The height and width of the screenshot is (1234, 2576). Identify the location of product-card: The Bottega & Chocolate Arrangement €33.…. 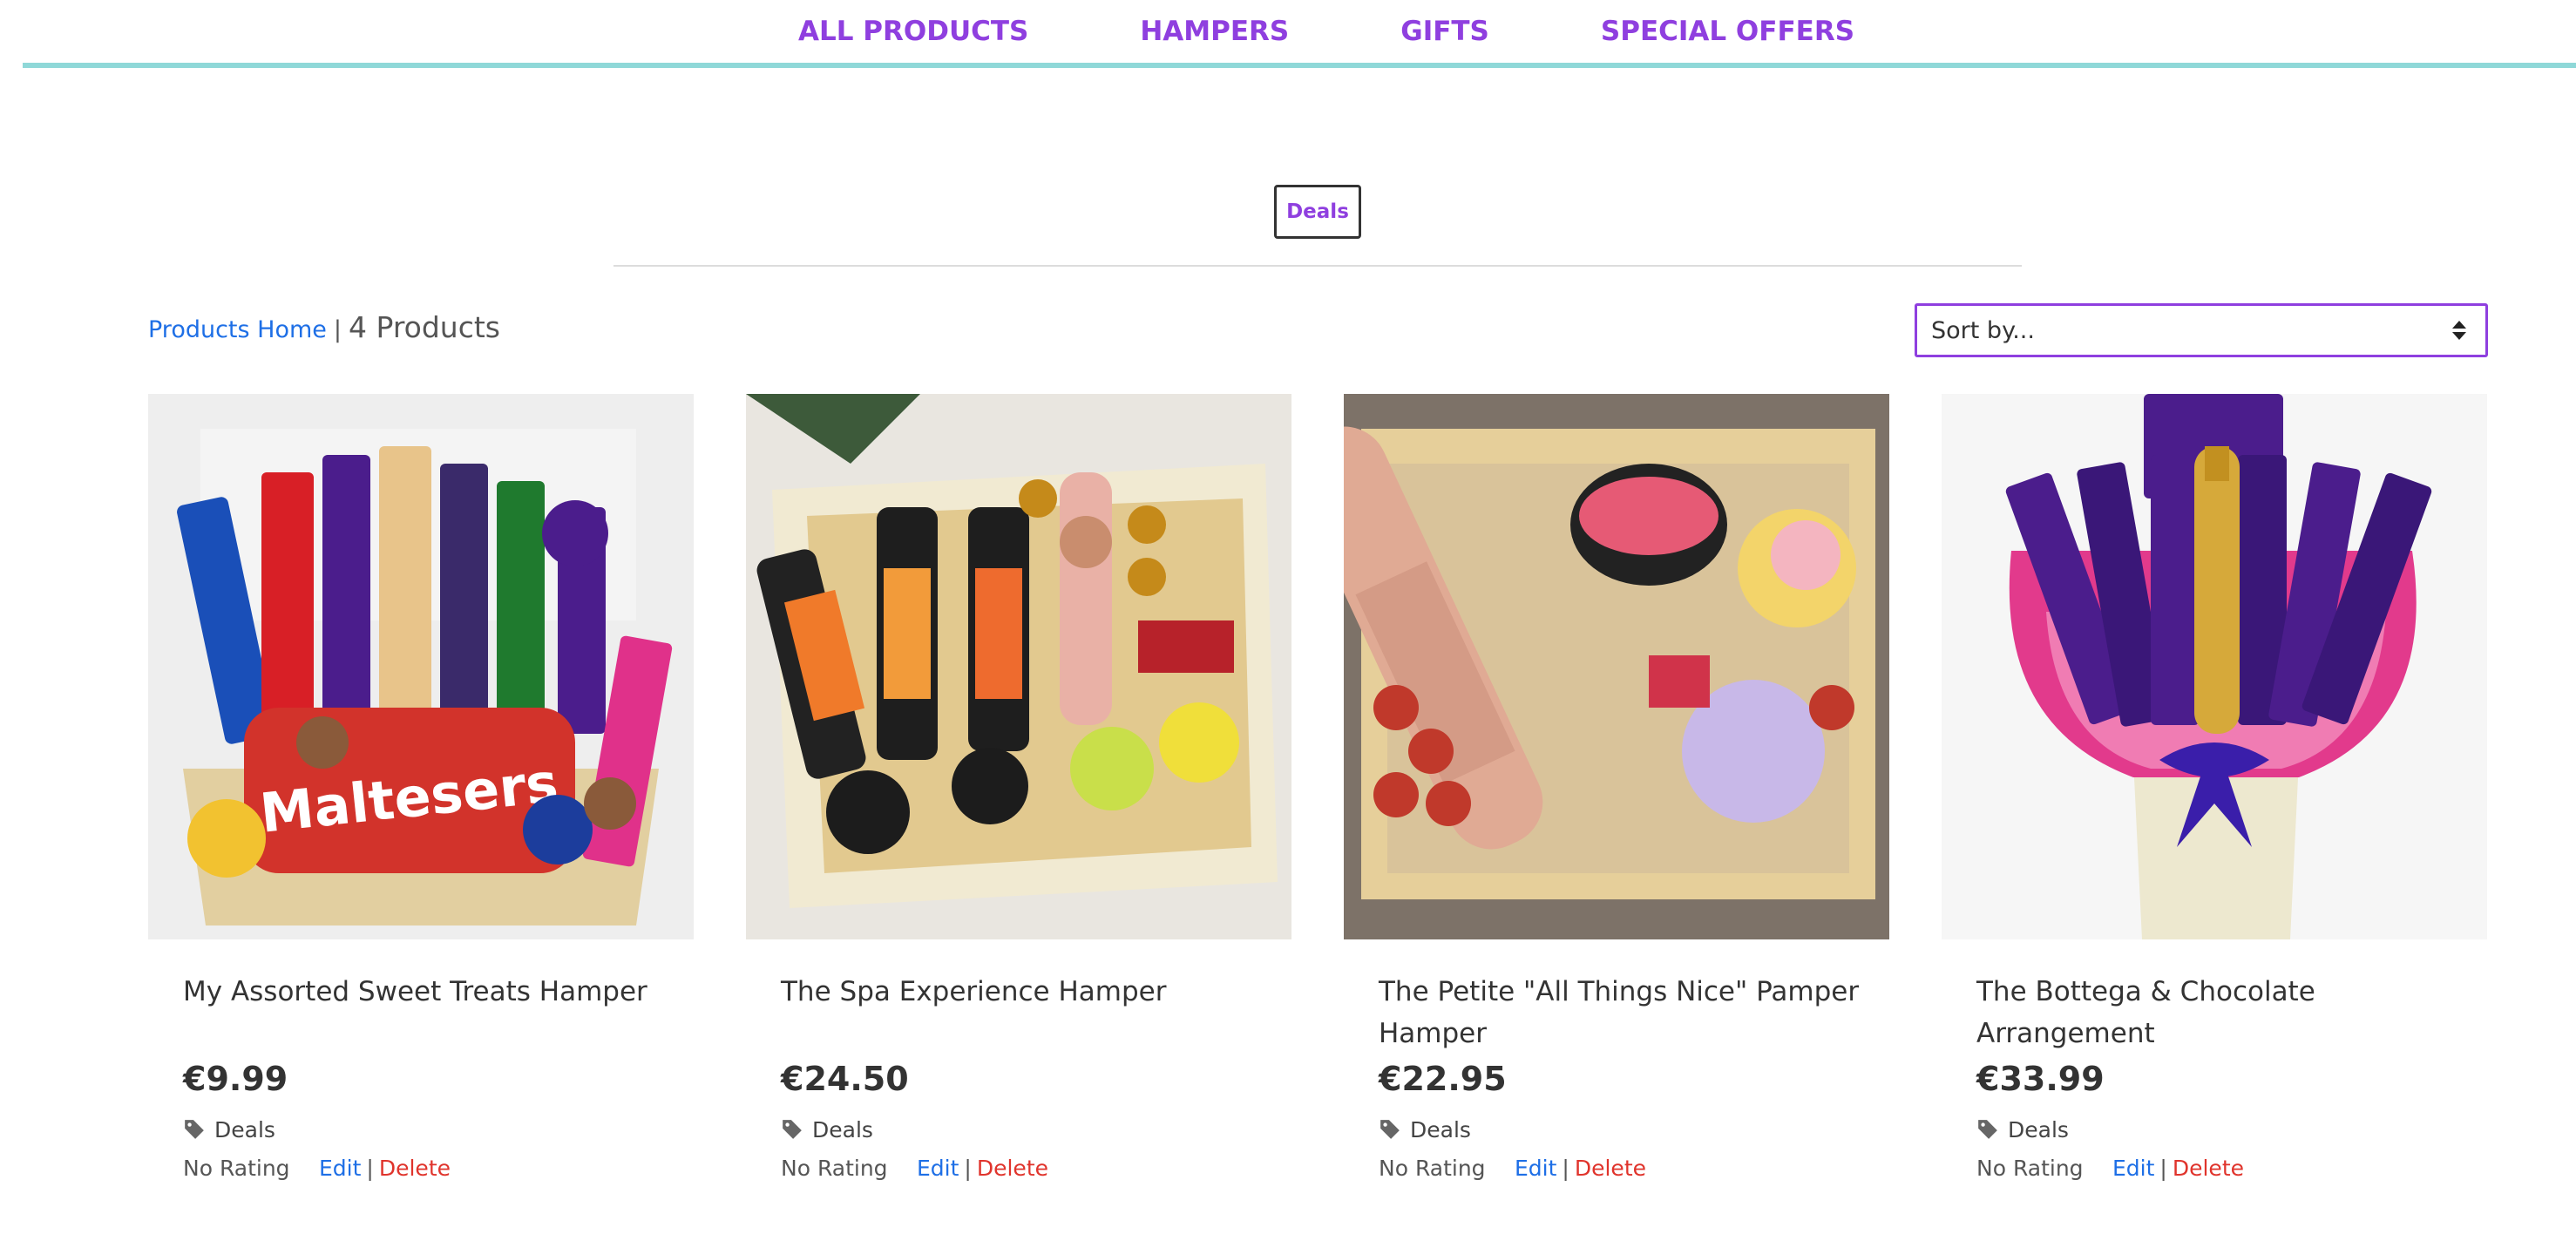
(2215, 814).